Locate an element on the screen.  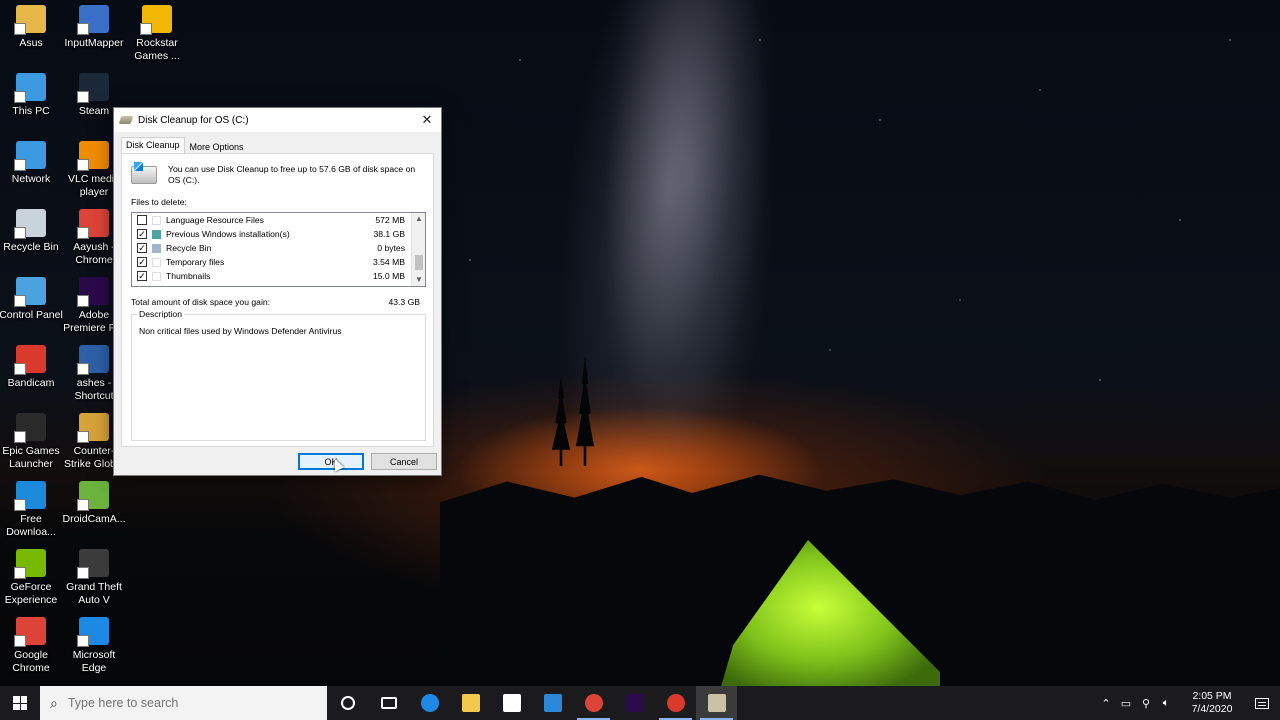
start-button is located at coordinates (20, 703).